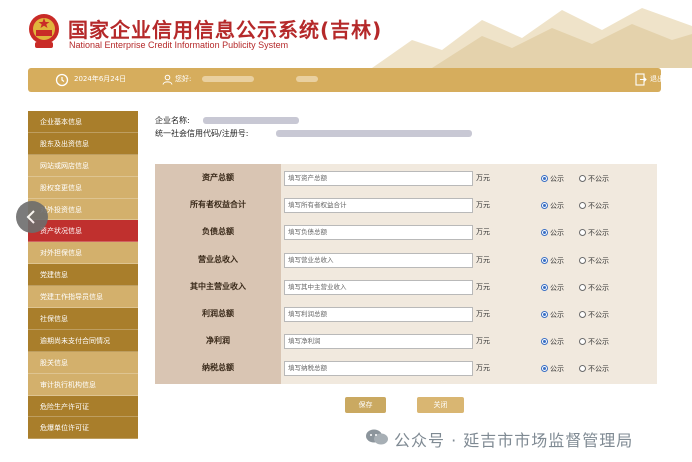 The height and width of the screenshot is (462, 692). I want to click on watermark: 公众号 · 延吉市市场监督管理局, so click(523, 437).